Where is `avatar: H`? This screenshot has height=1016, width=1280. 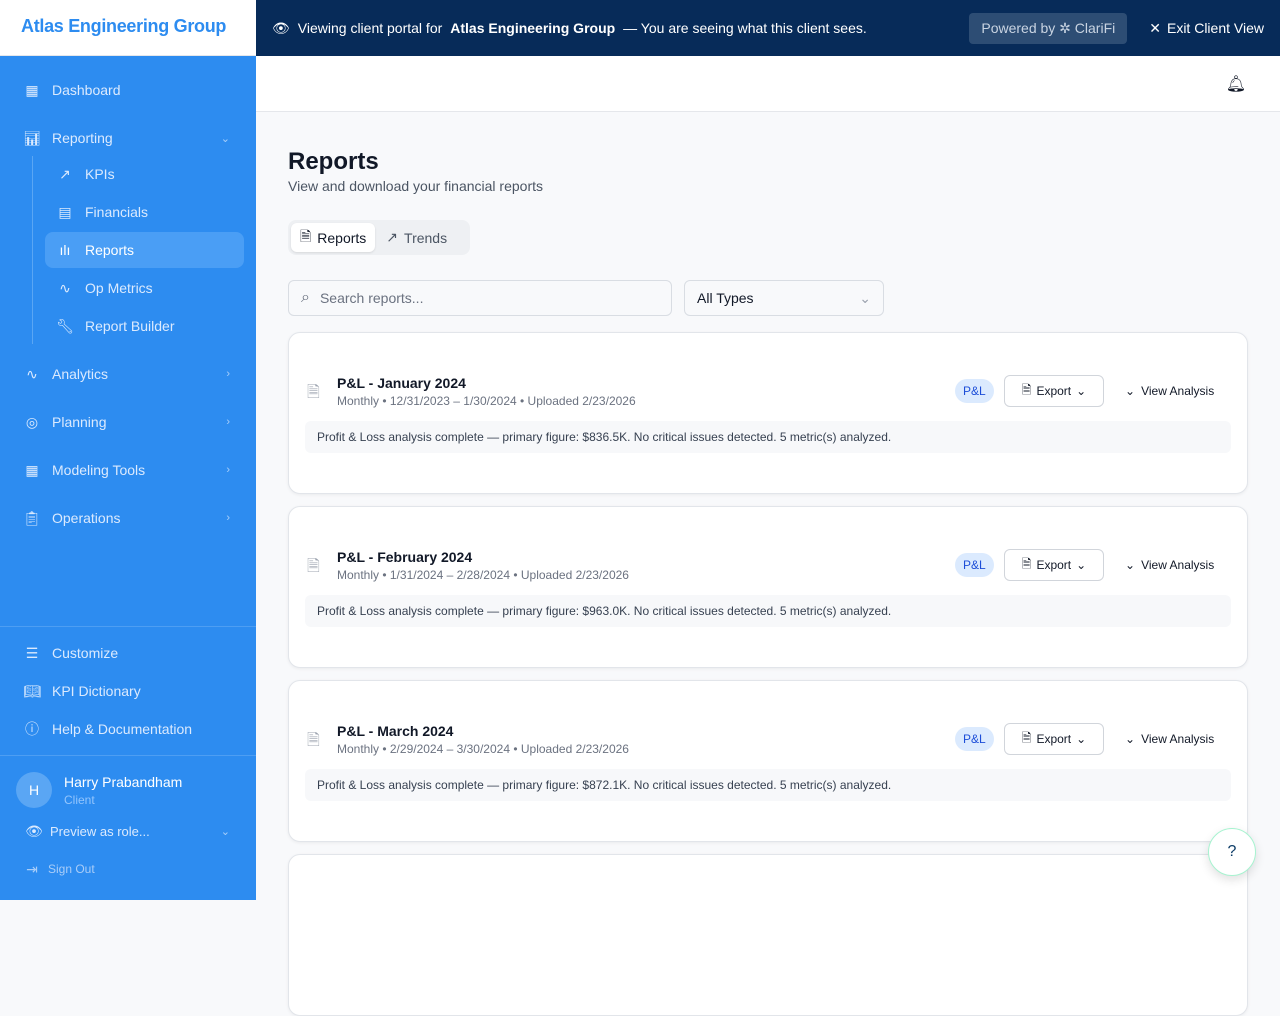
avatar: H is located at coordinates (34, 790).